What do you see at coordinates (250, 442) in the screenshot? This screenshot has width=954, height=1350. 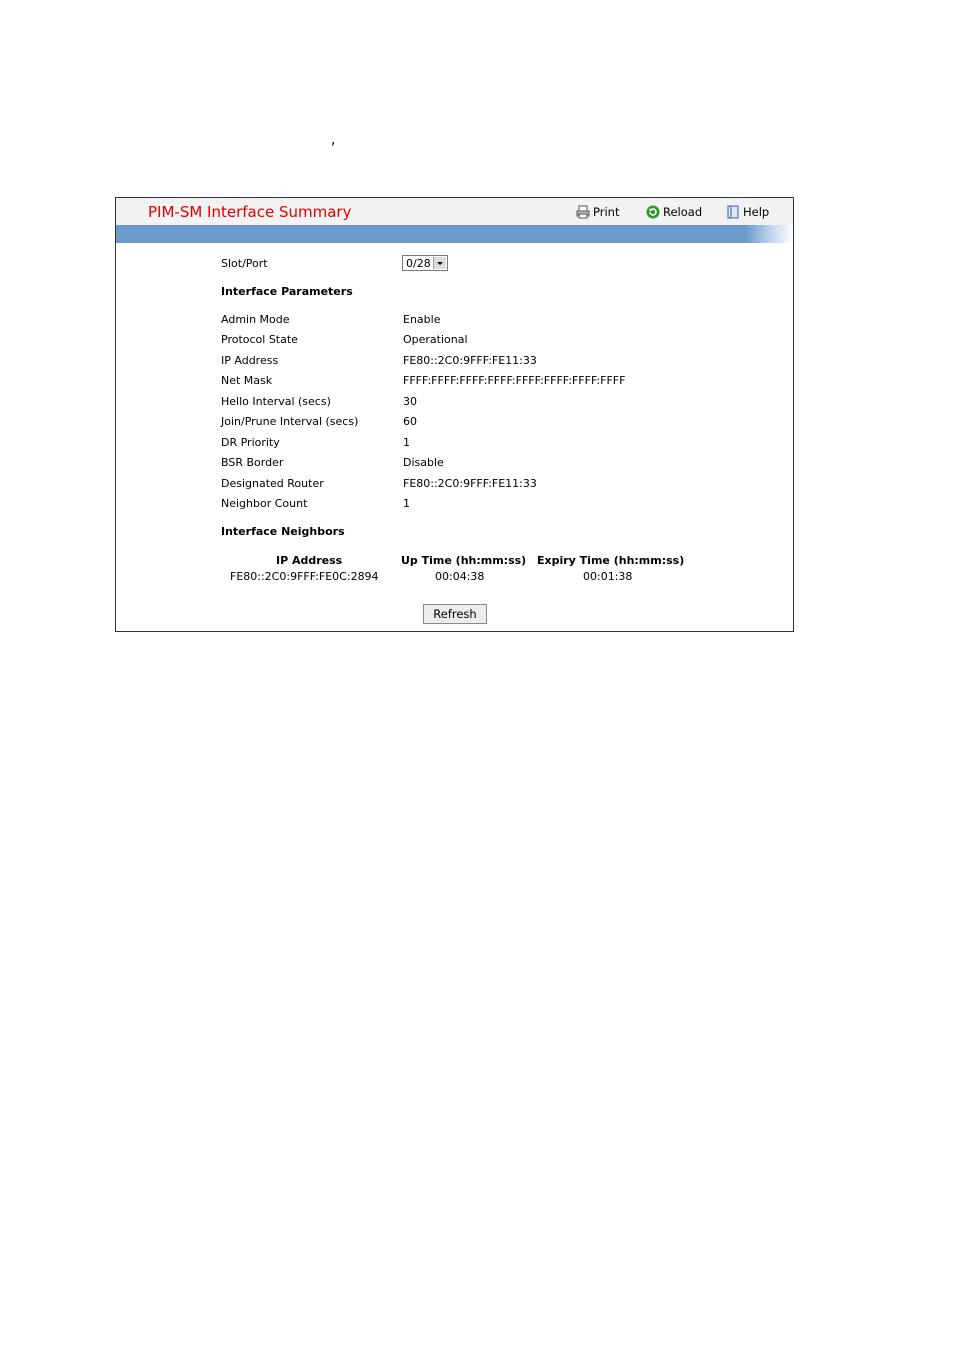 I see `param-label: DR Priority` at bounding box center [250, 442].